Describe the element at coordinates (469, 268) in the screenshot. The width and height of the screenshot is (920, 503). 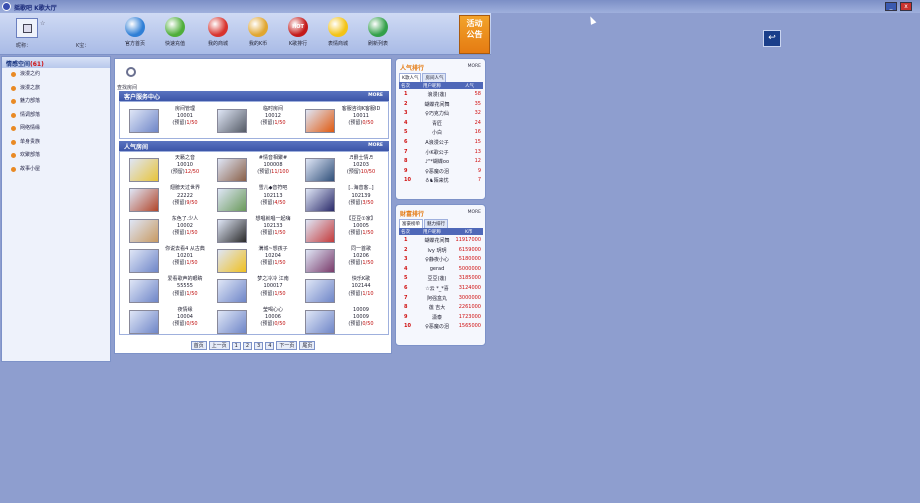
I see `rank-value: 5000000` at that location.